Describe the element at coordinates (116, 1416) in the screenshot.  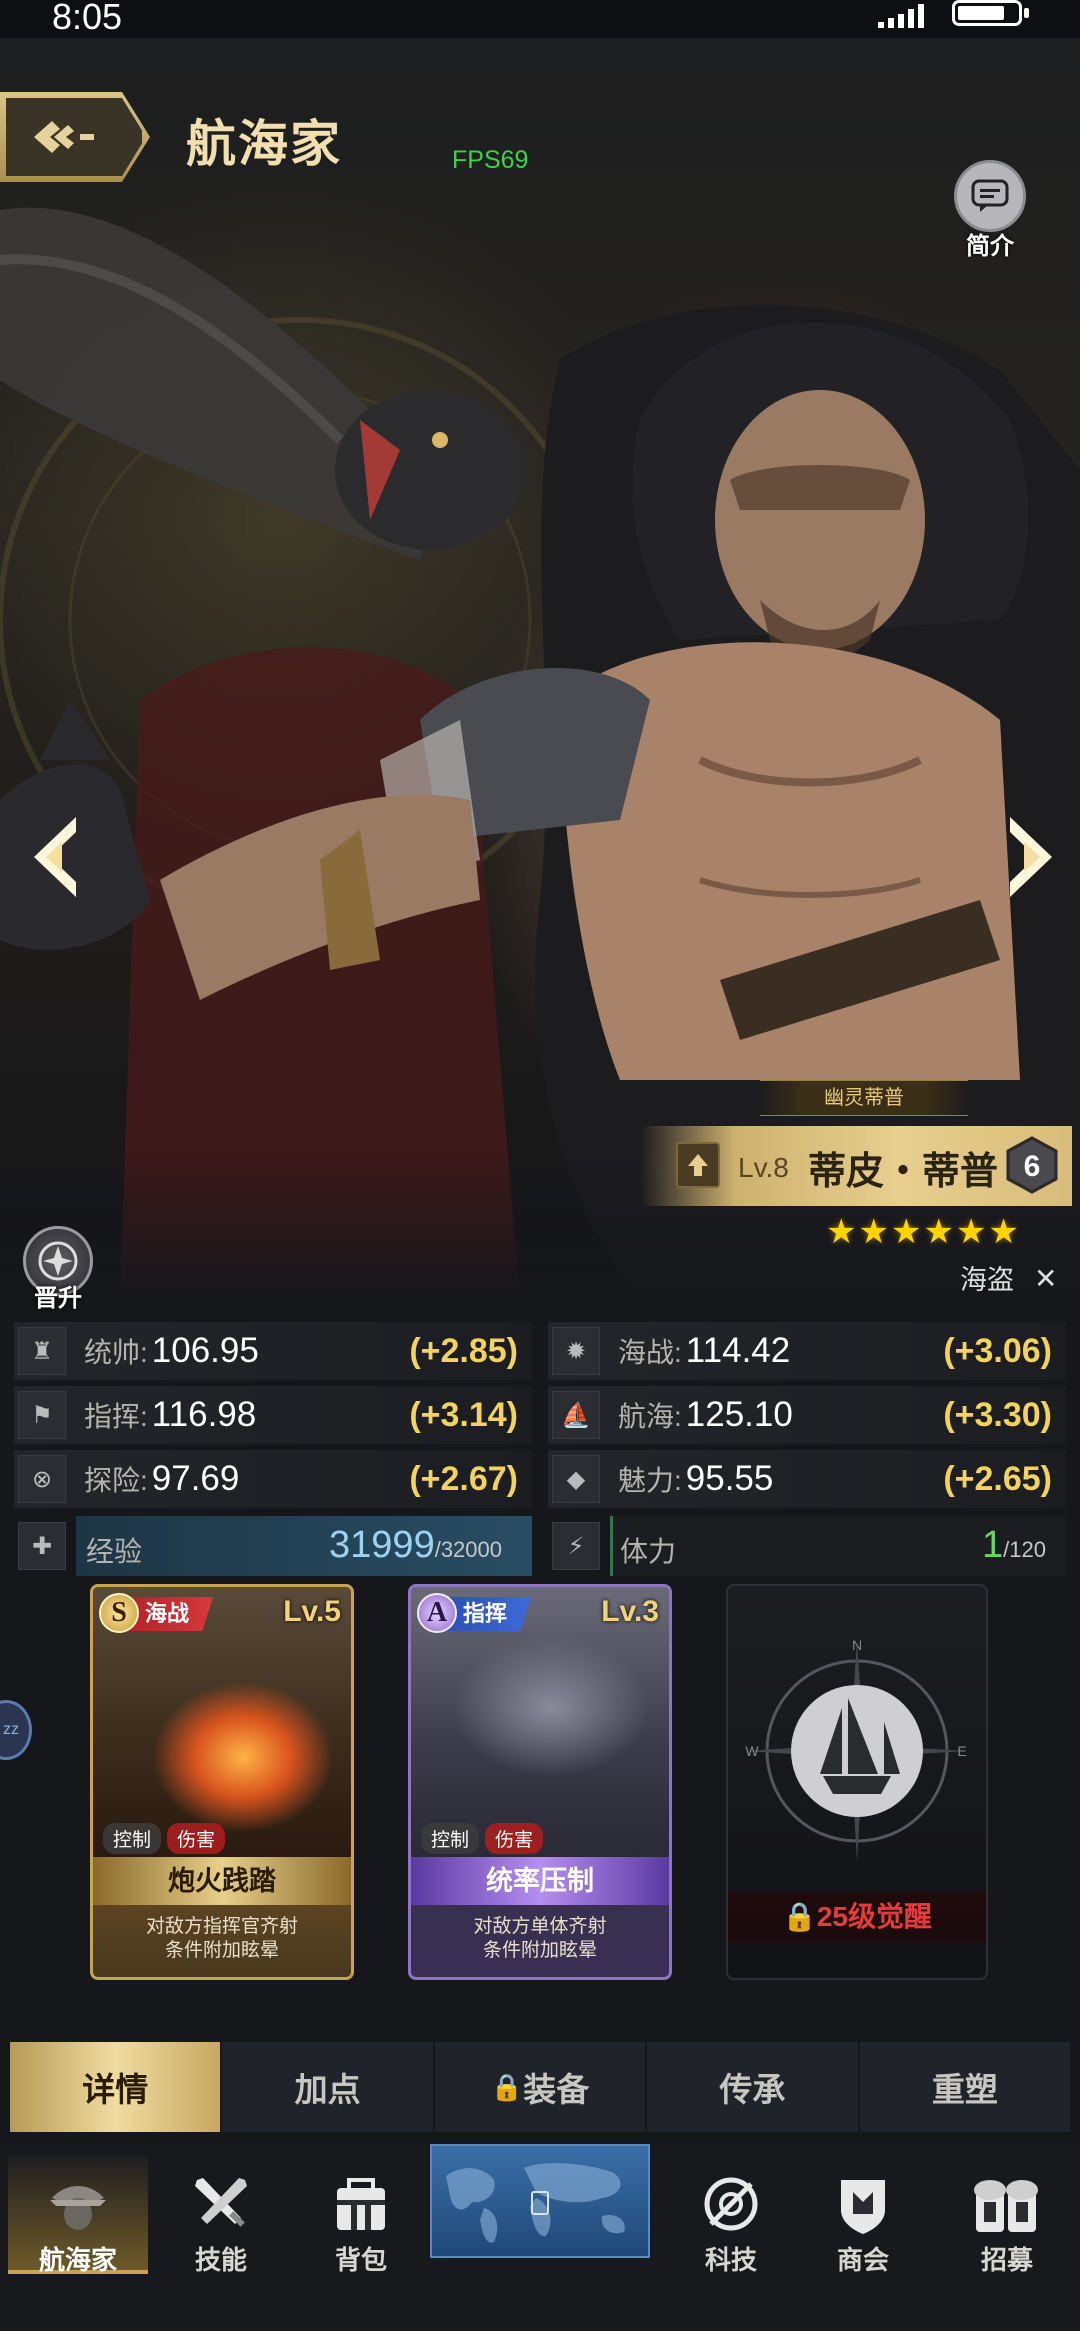
I see `stat-label: 指挥:` at that location.